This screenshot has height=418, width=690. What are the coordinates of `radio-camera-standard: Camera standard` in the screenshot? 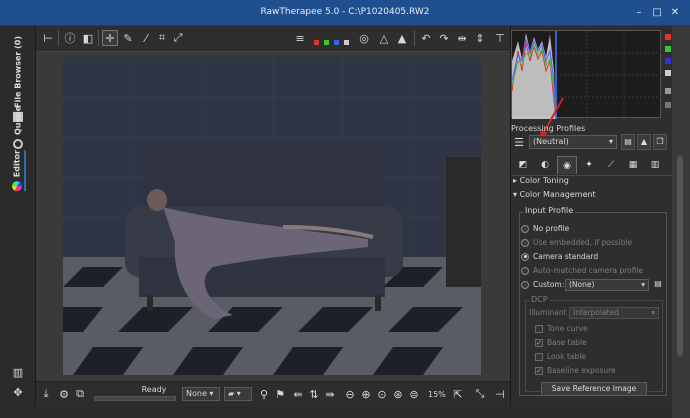 It's located at (559, 256).